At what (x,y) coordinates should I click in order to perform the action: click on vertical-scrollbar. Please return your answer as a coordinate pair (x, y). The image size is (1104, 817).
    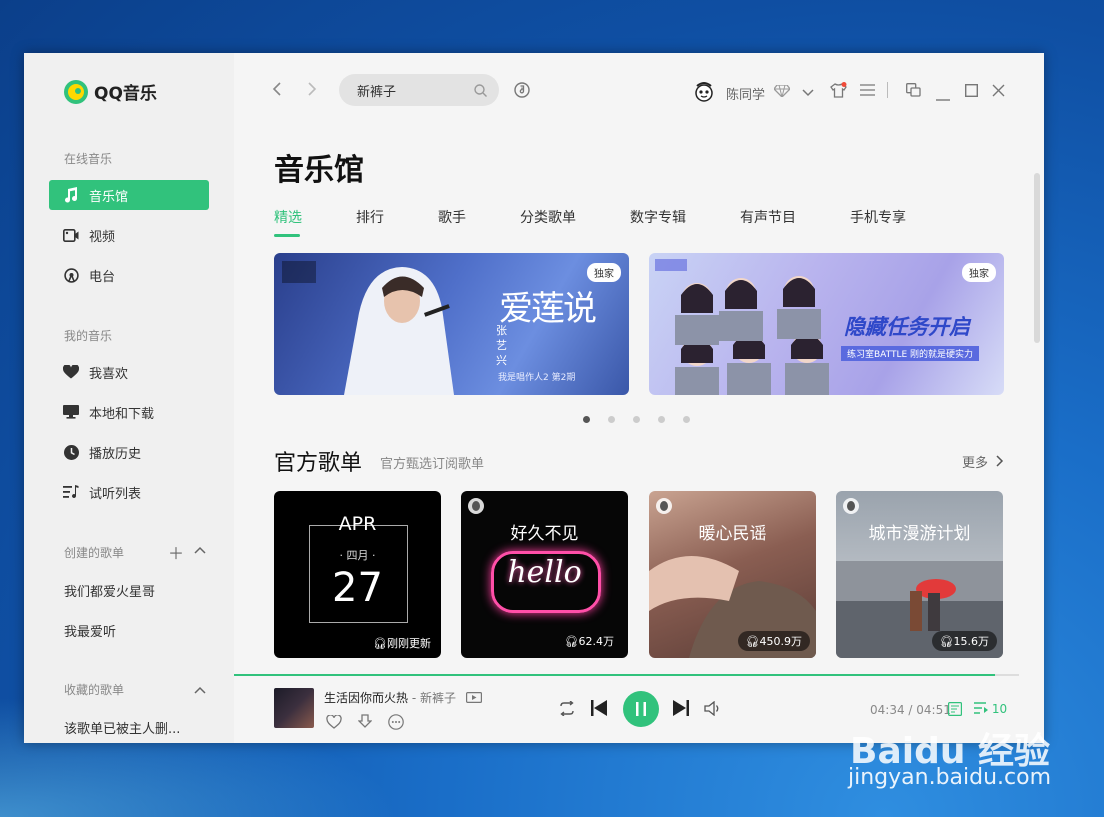
    Looking at the image, I should click on (1037, 258).